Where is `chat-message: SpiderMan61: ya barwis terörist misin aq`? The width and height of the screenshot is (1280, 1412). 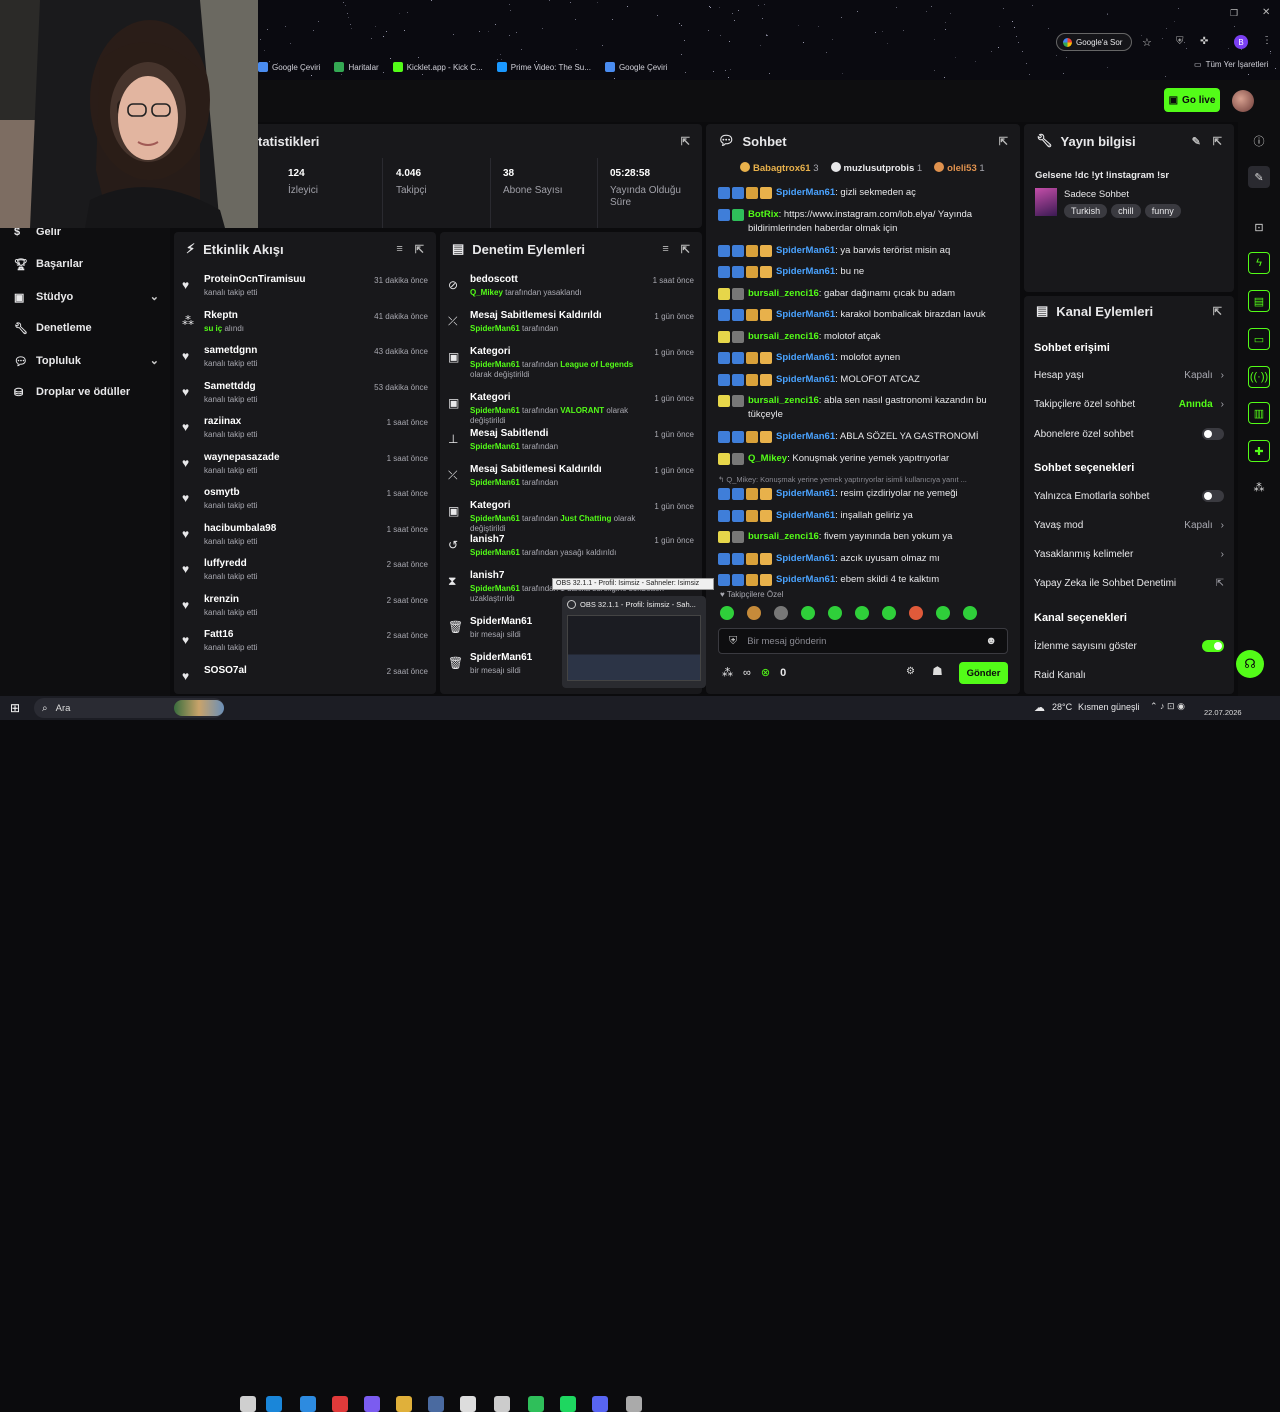
chat-message: SpiderMan61: ya barwis terörist misin aq is located at coordinates (861, 251).